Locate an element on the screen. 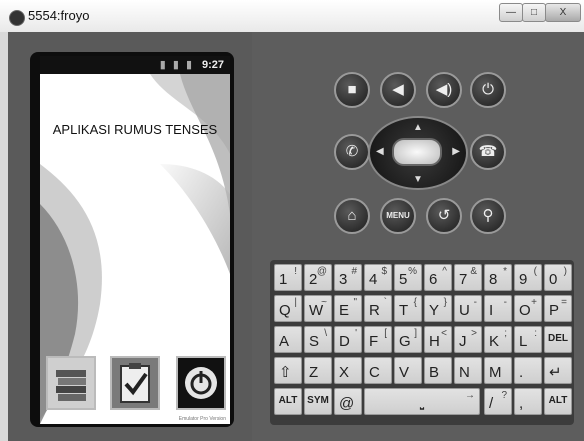 This screenshot has width=584, height=441. power-button: ⏻ is located at coordinates (488, 90).